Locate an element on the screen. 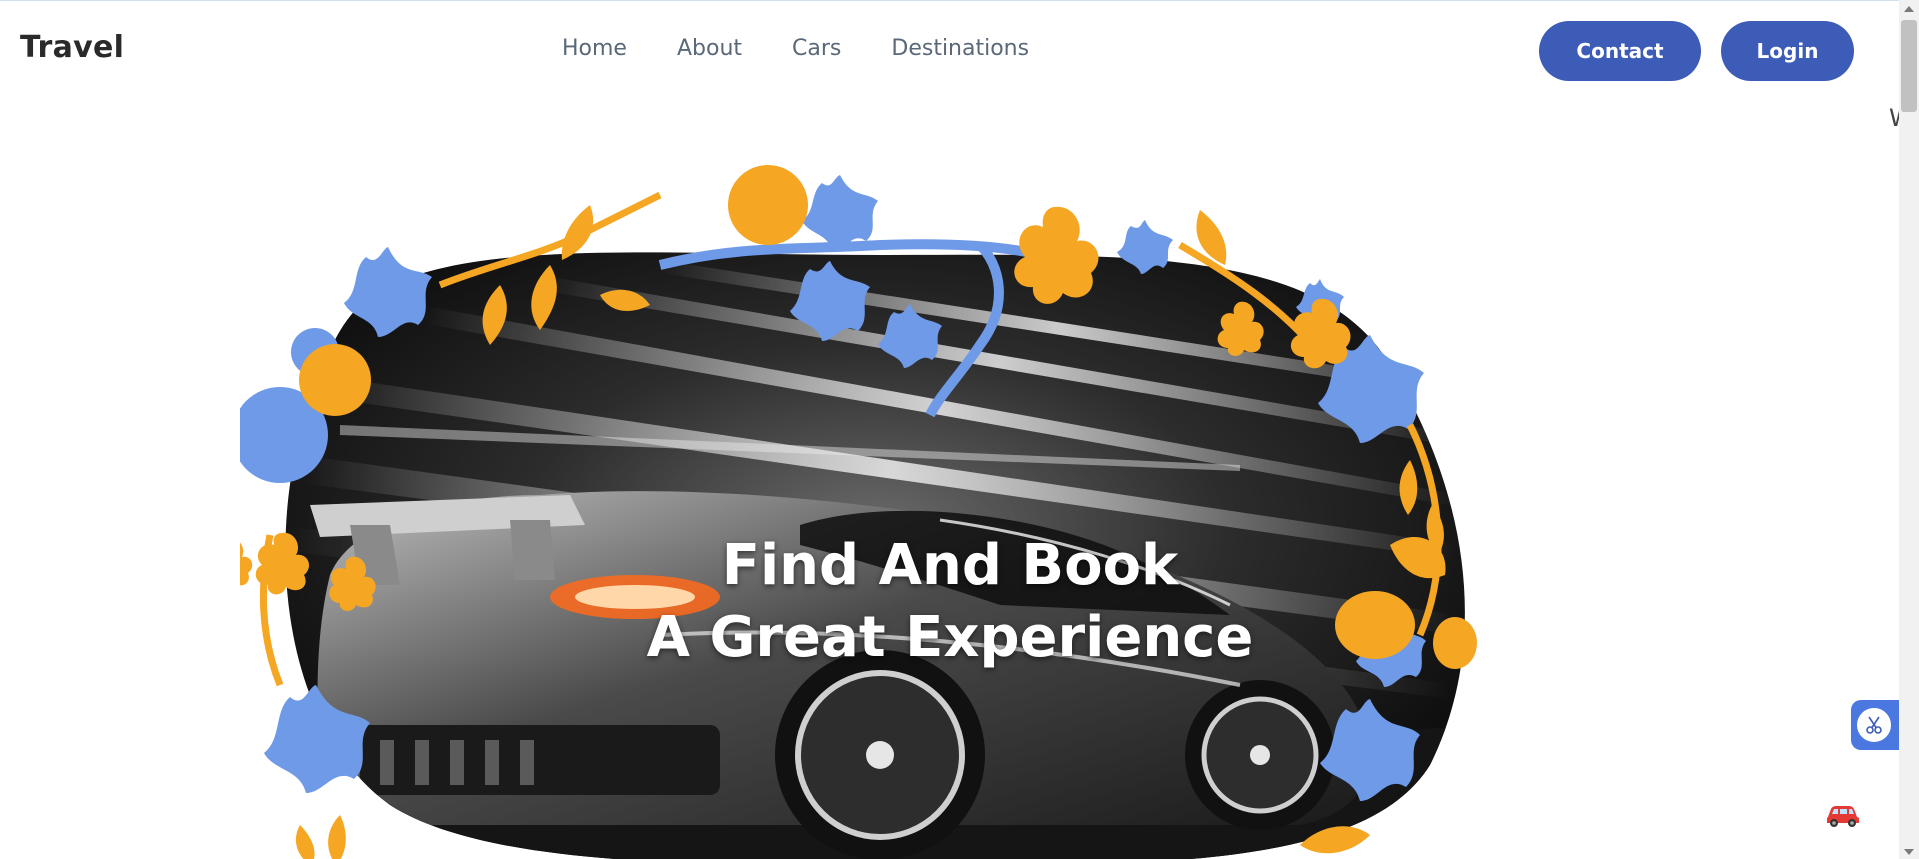 The height and width of the screenshot is (859, 1919). scroll-up-arrow-icon is located at coordinates (1909, 9).